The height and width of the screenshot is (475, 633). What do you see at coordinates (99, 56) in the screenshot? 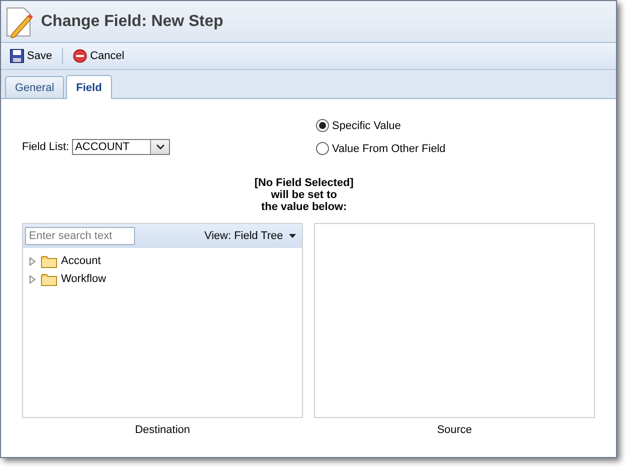
I see `cancel-button: Cancel` at bounding box center [99, 56].